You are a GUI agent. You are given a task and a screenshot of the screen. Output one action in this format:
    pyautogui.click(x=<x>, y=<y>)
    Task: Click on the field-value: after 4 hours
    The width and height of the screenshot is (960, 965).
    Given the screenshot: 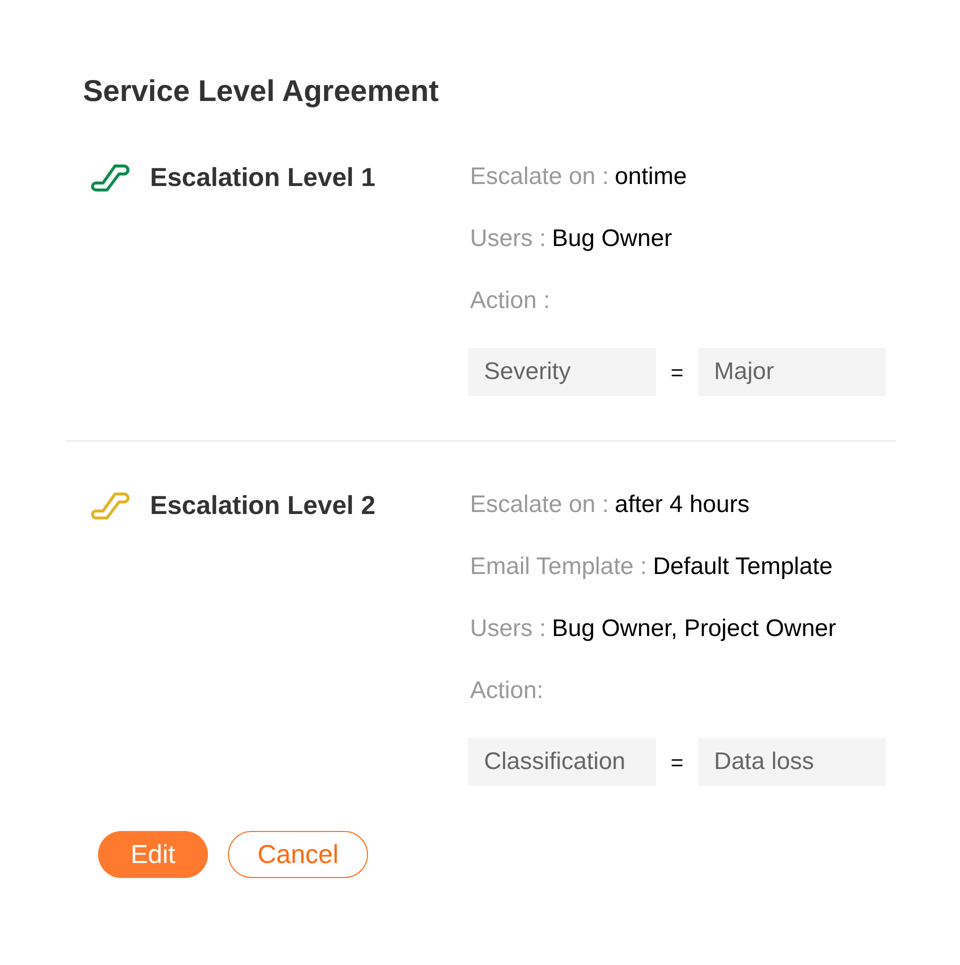 What is the action you would take?
    pyautogui.click(x=682, y=505)
    